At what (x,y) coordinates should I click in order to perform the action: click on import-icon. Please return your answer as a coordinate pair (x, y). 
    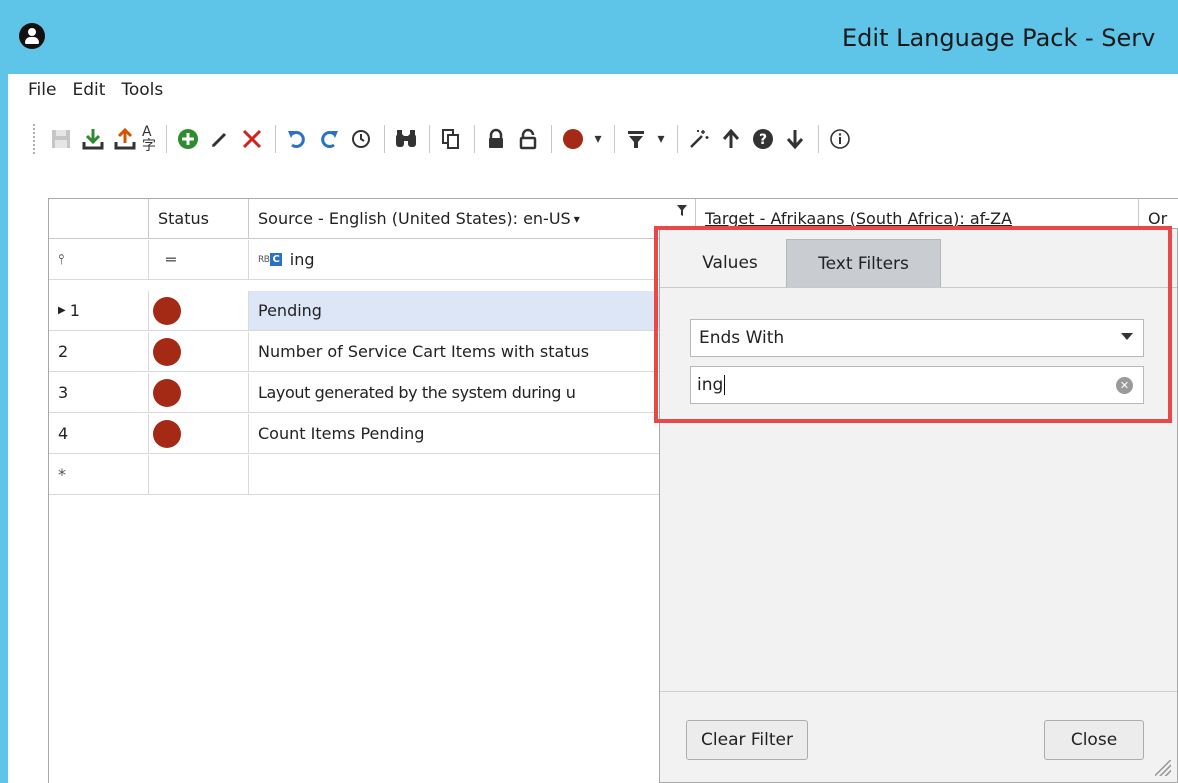
    Looking at the image, I should click on (93, 139).